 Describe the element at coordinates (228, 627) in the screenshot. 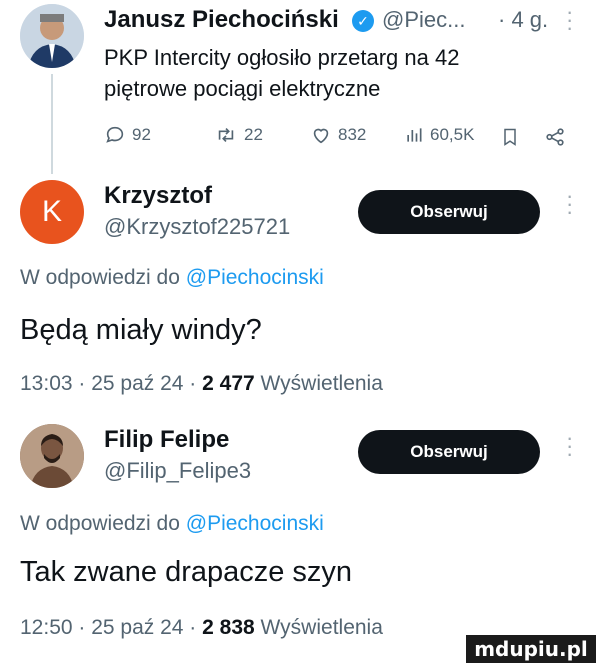

I see `views-count: 2 838` at that location.